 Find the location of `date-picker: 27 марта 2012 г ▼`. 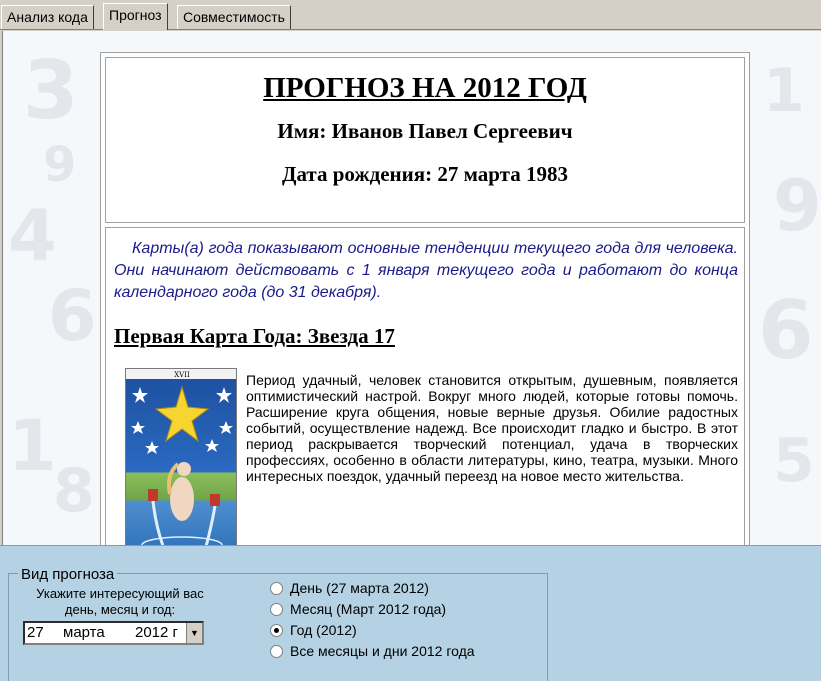

date-picker: 27 марта 2012 г ▼ is located at coordinates (113, 633).